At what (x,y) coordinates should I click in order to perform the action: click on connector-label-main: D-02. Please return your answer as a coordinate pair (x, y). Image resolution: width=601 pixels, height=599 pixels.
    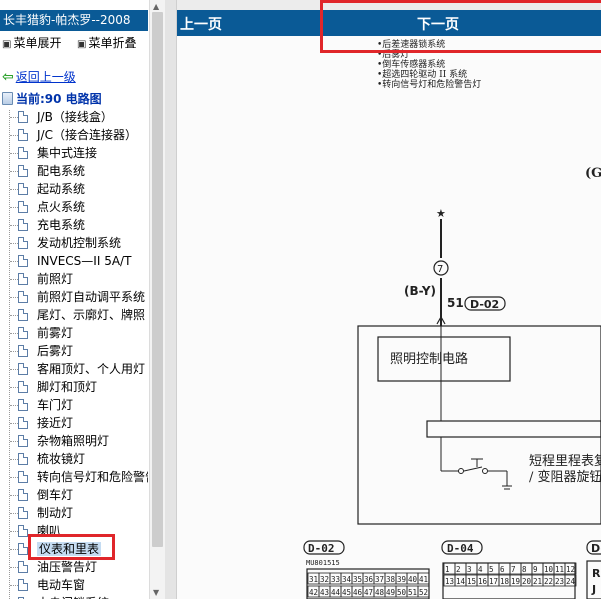
    Looking at the image, I should click on (484, 304).